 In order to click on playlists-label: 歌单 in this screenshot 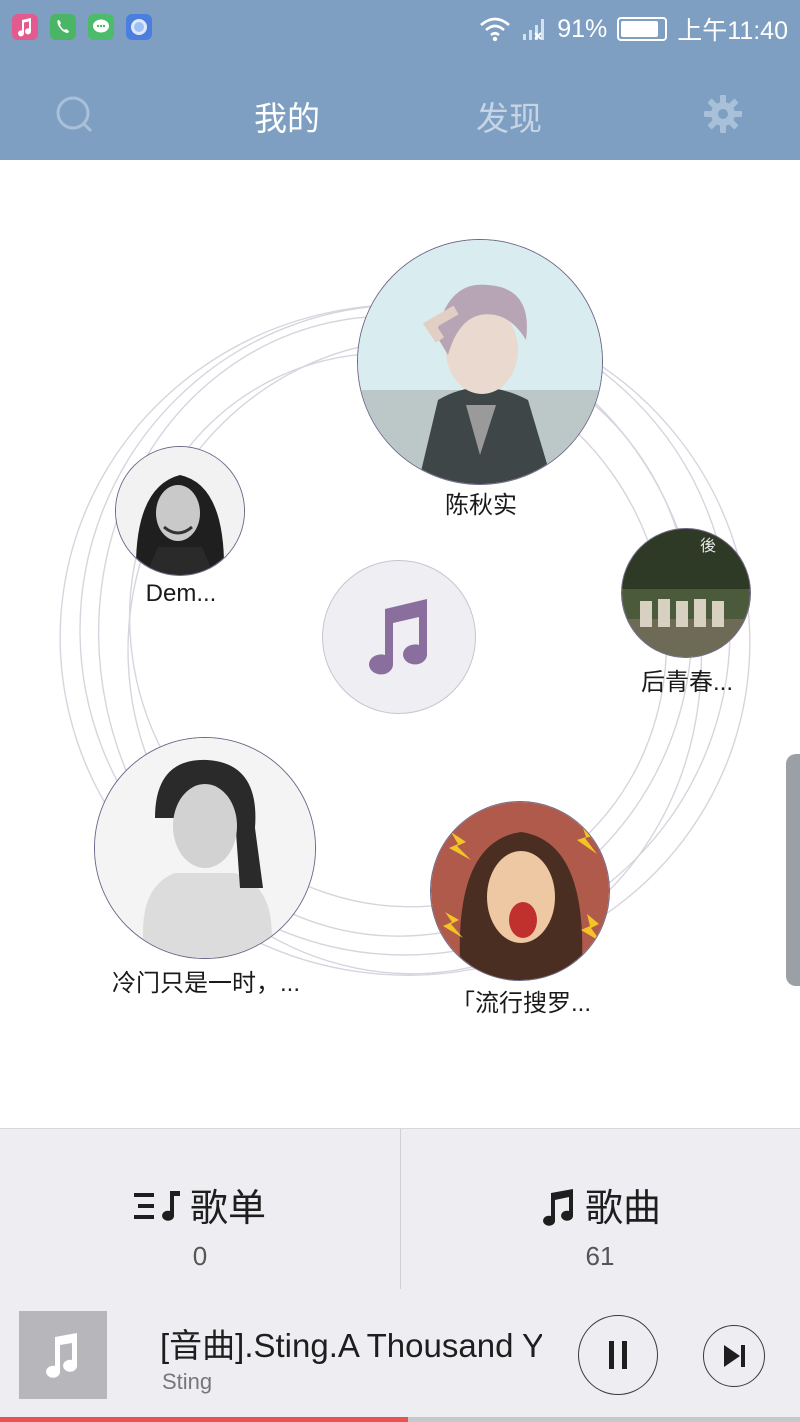, I will do `click(227, 1209)`.